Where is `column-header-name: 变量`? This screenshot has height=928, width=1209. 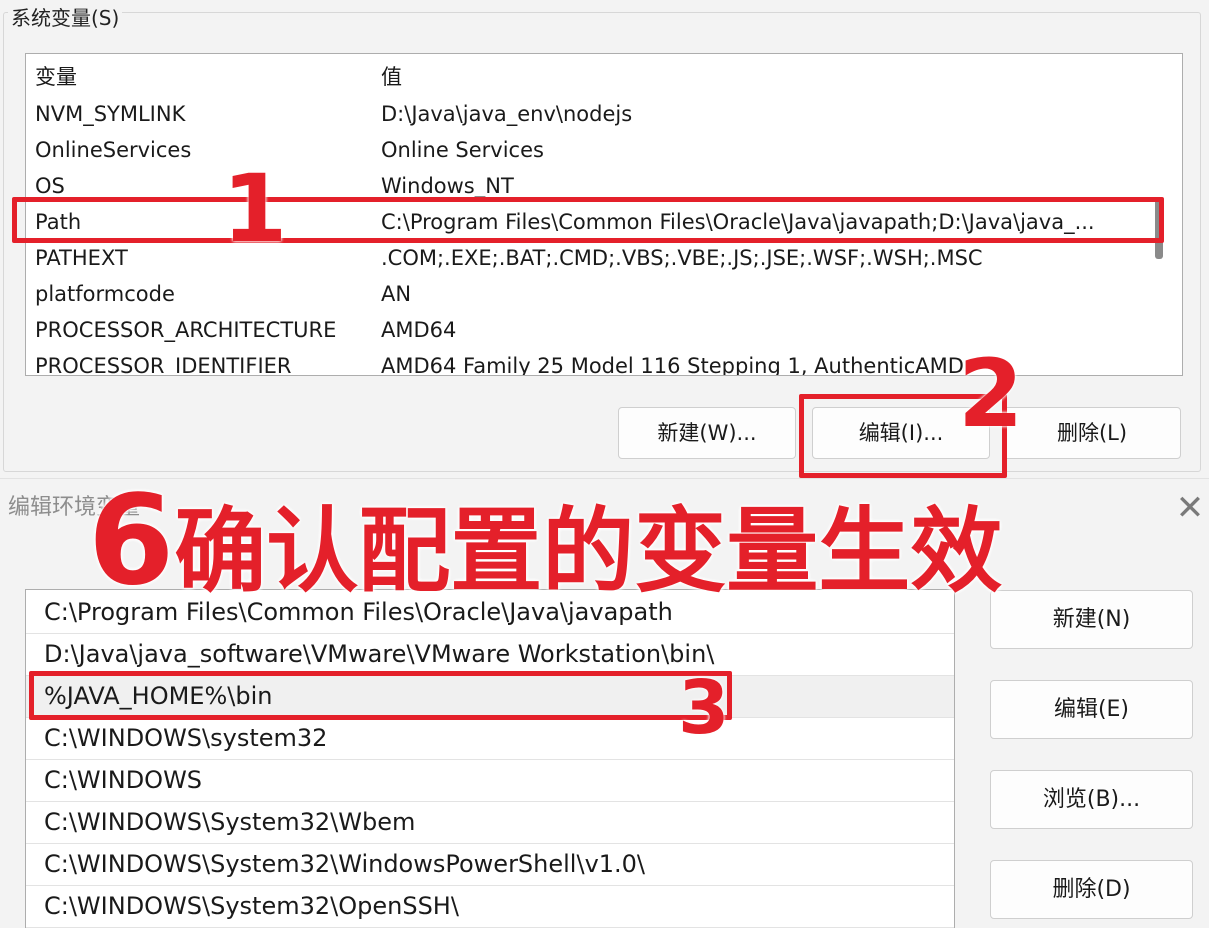
column-header-name: 变量 is located at coordinates (56, 77).